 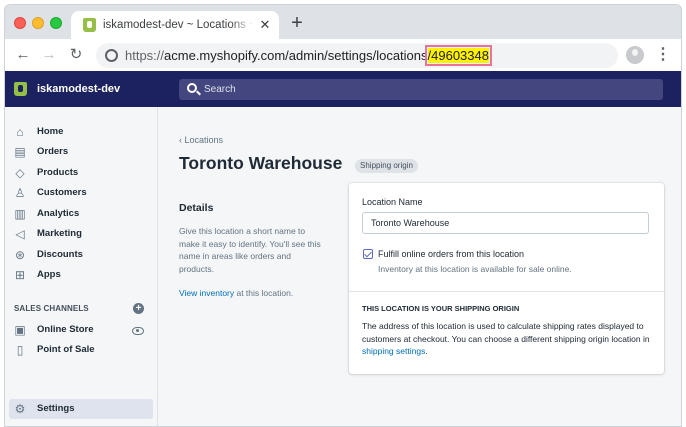 What do you see at coordinates (49, 55) in the screenshot?
I see `forward-arrow-icon: →` at bounding box center [49, 55].